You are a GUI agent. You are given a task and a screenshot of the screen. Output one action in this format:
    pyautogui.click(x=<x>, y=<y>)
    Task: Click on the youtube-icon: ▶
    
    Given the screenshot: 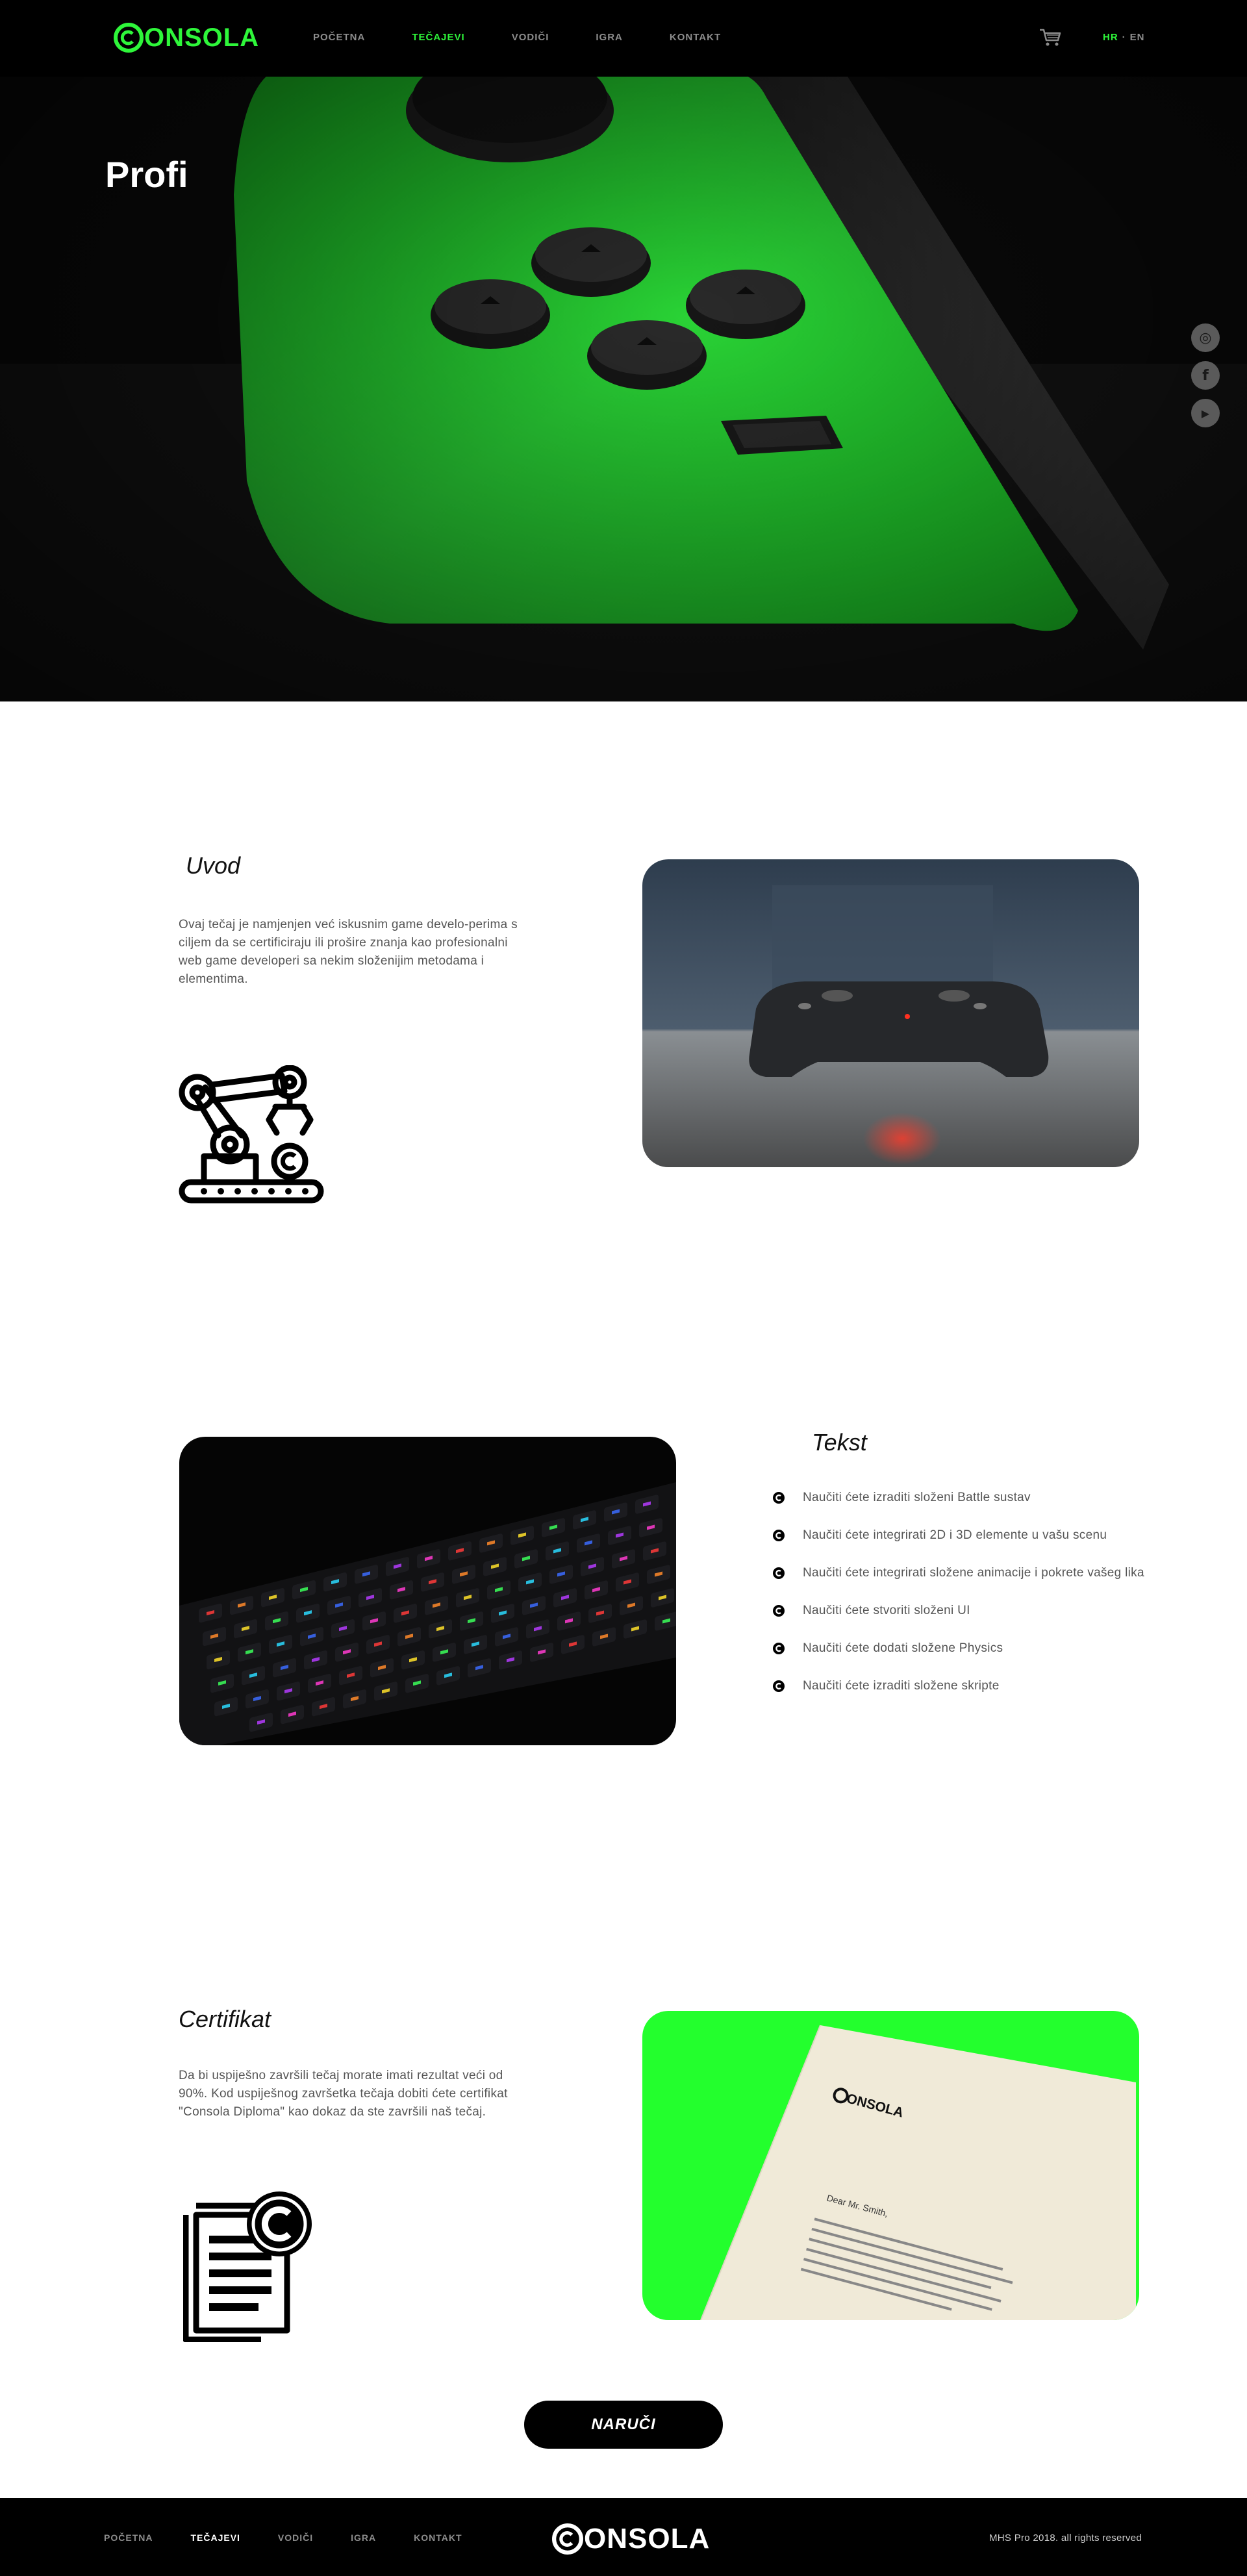 What is the action you would take?
    pyautogui.click(x=1206, y=413)
    